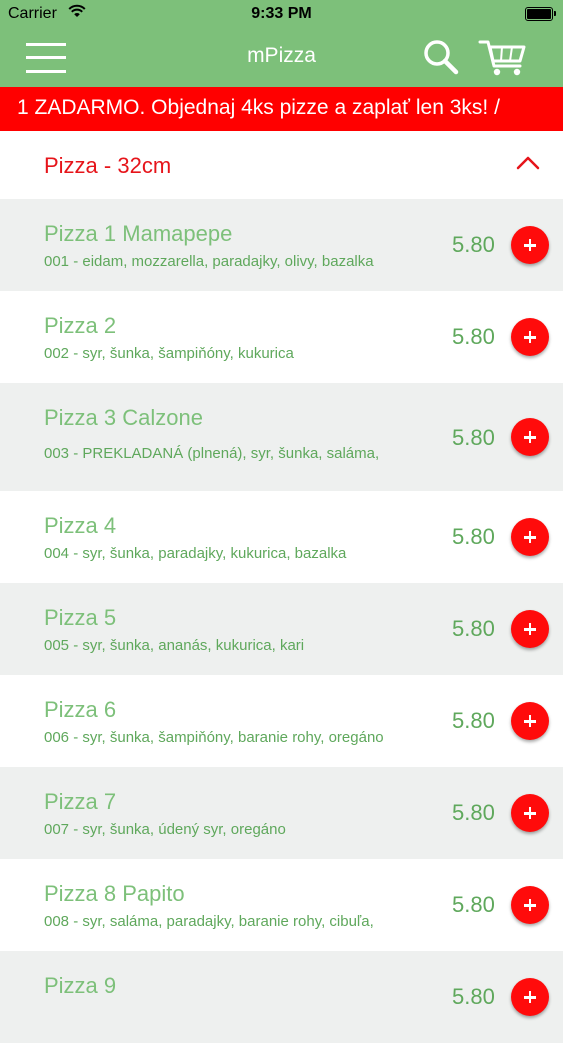  I want to click on category-title: Pizza - 32cm, so click(108, 165).